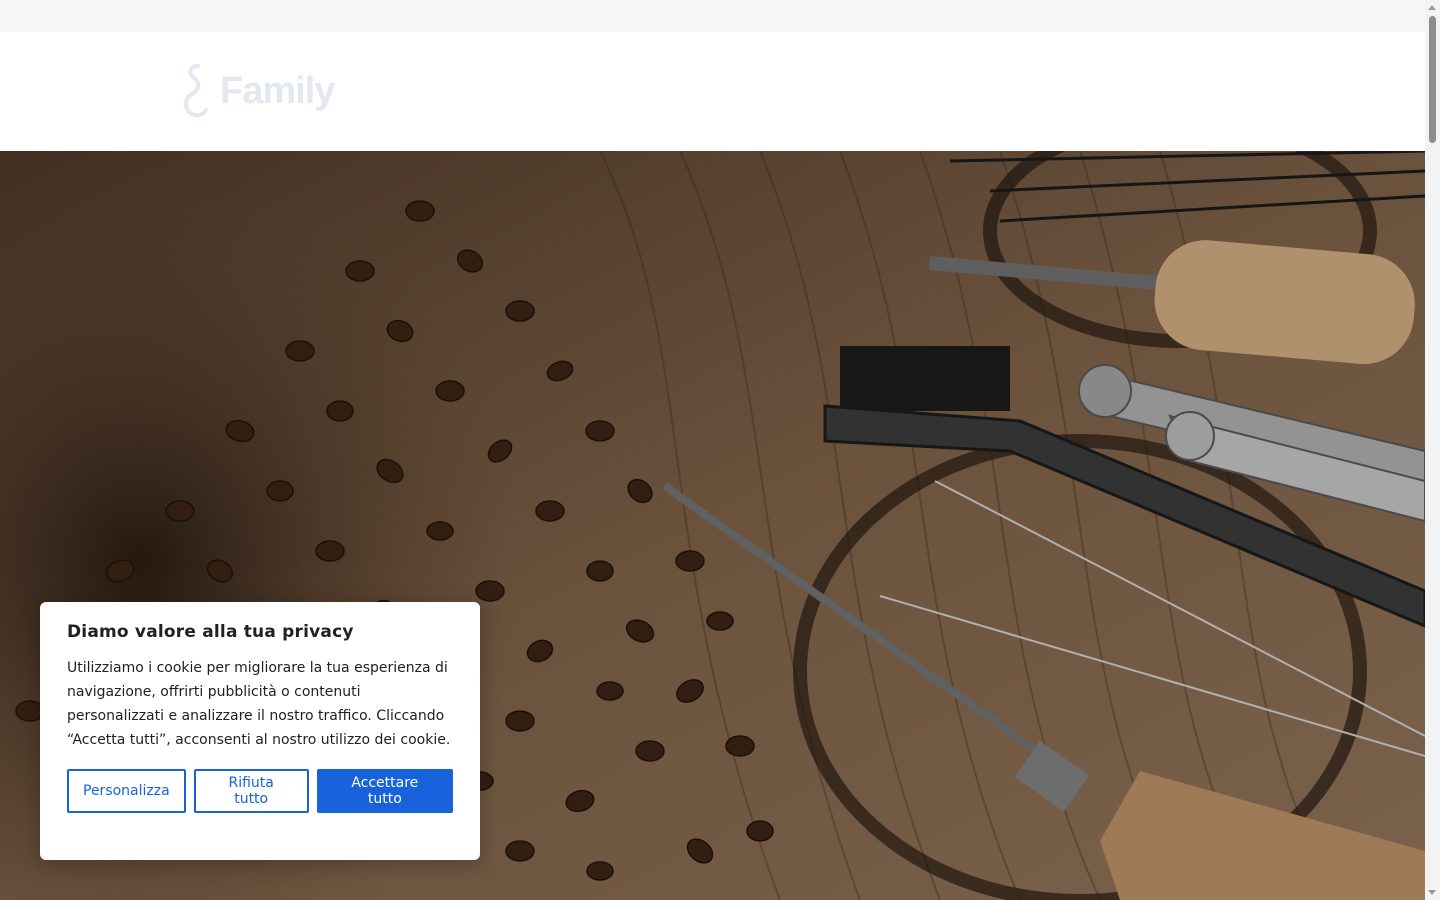 The height and width of the screenshot is (900, 1440). I want to click on logo-icon, so click(196, 91).